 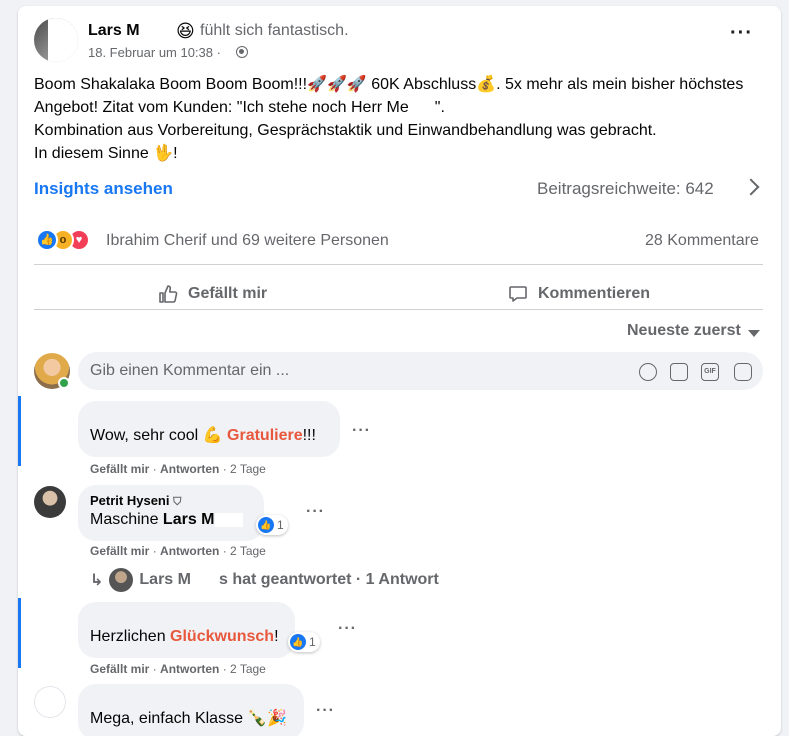 I want to click on gif-icon: GIF, so click(x=710, y=372).